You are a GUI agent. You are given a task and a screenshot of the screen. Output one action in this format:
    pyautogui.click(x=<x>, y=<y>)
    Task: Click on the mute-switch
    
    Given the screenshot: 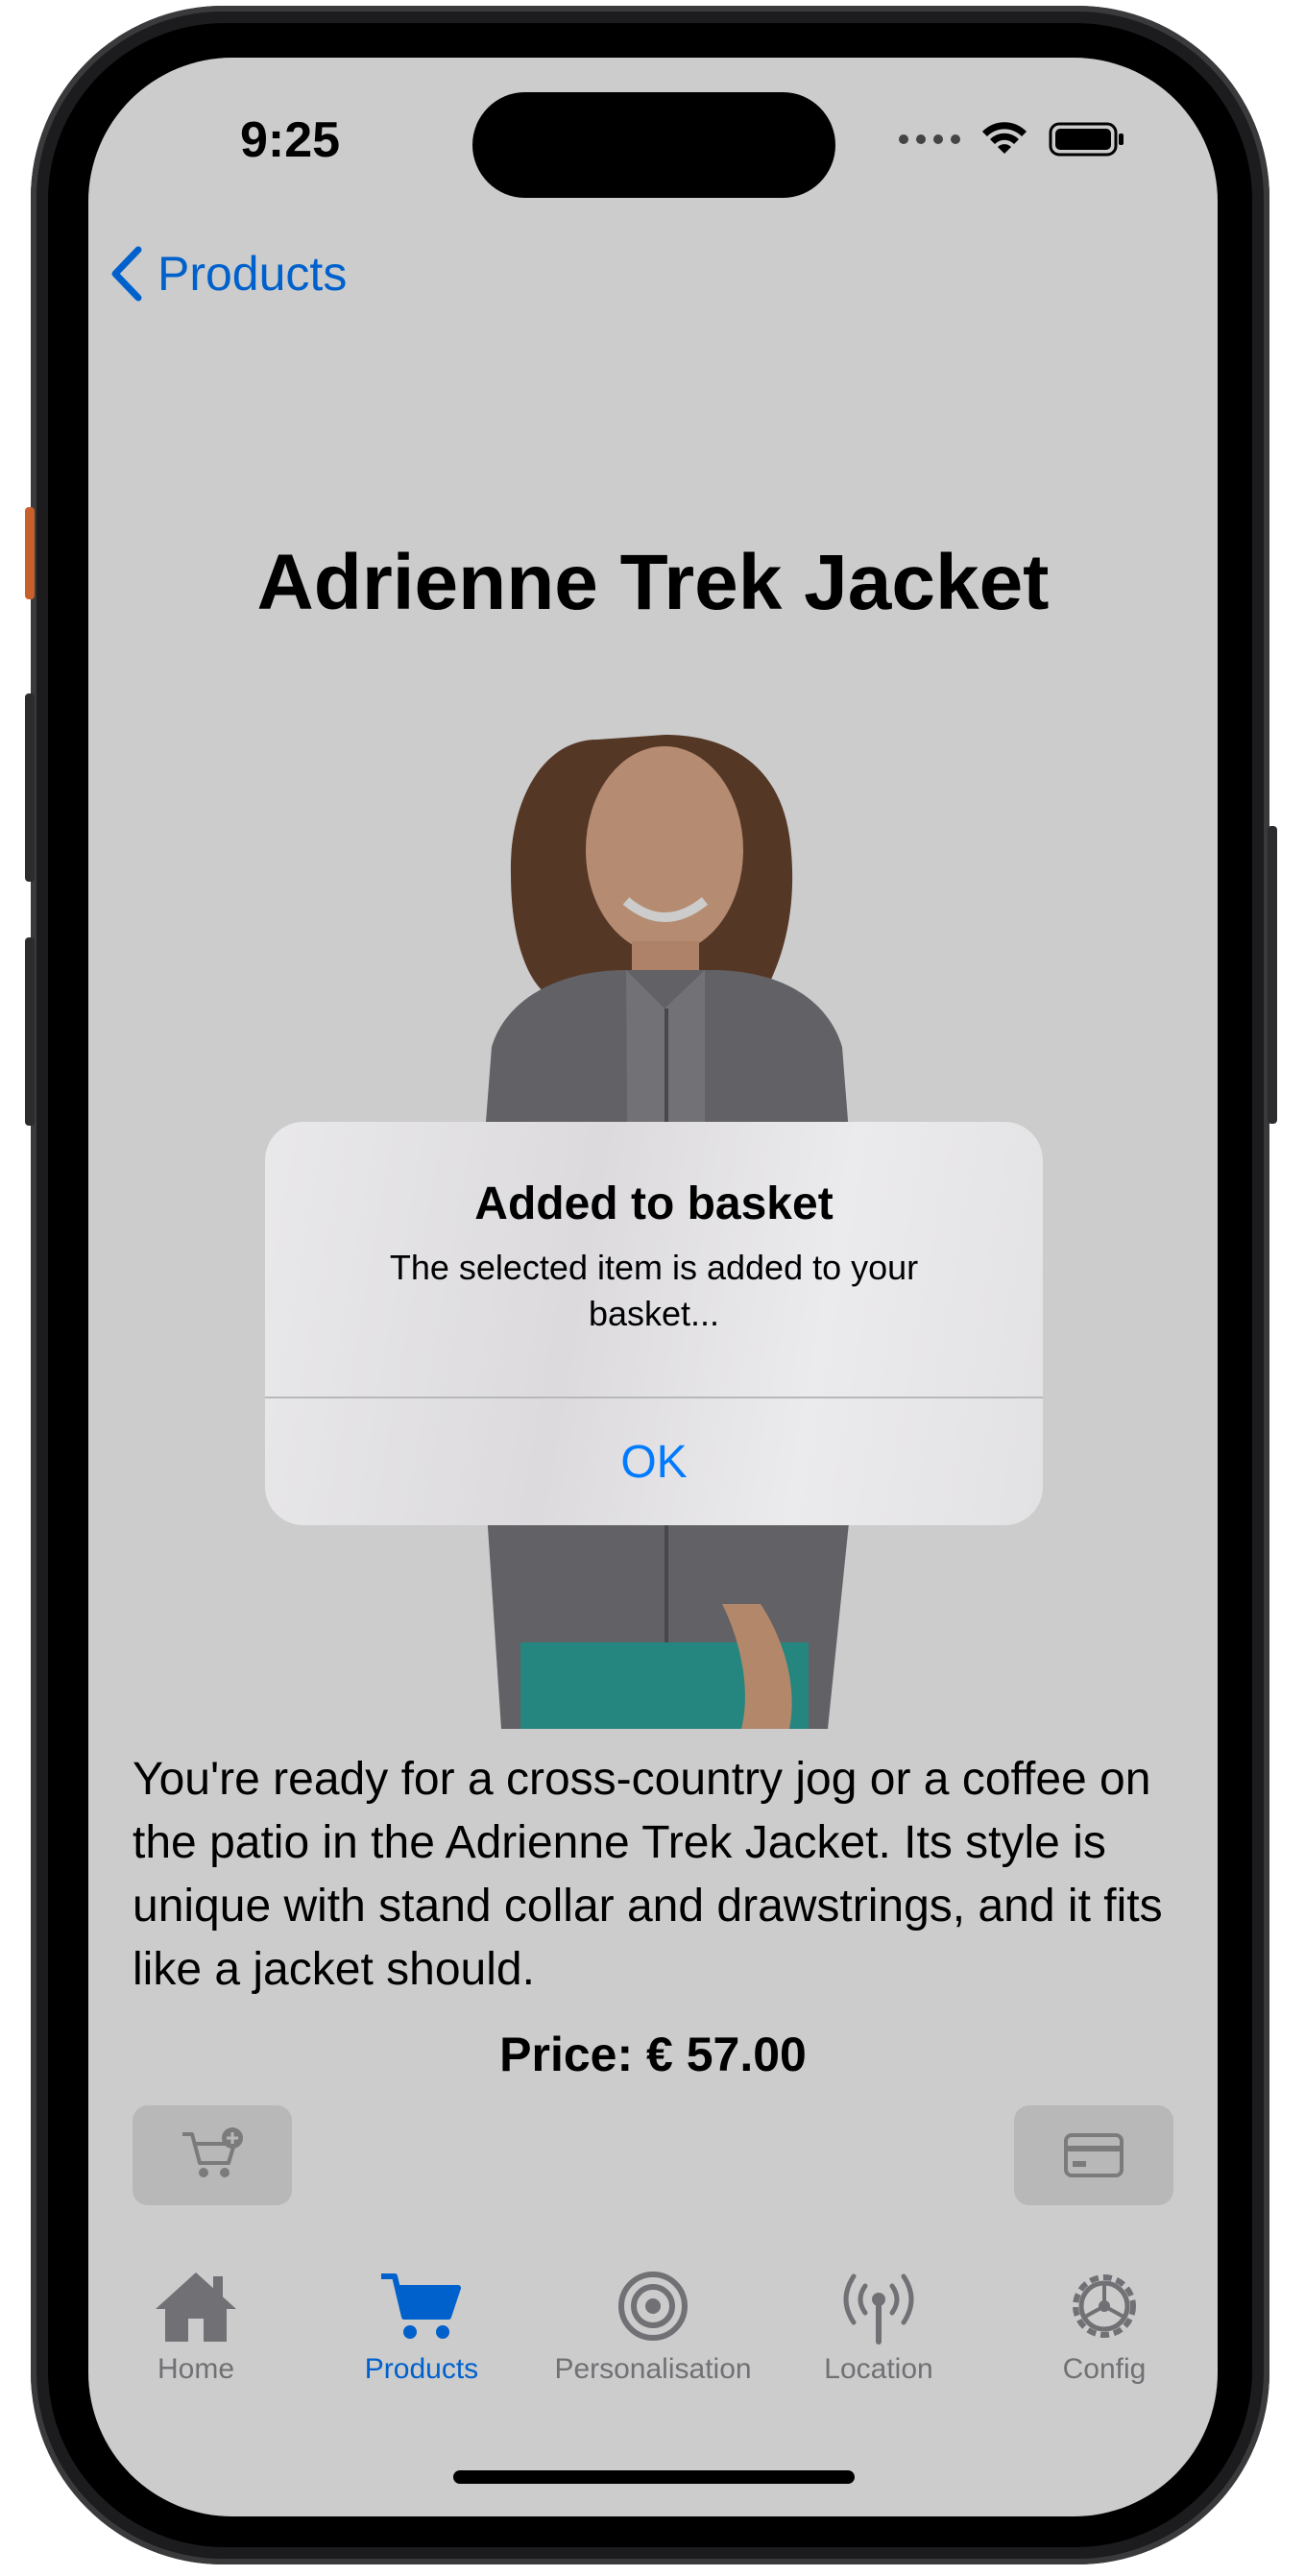 What is the action you would take?
    pyautogui.click(x=30, y=553)
    